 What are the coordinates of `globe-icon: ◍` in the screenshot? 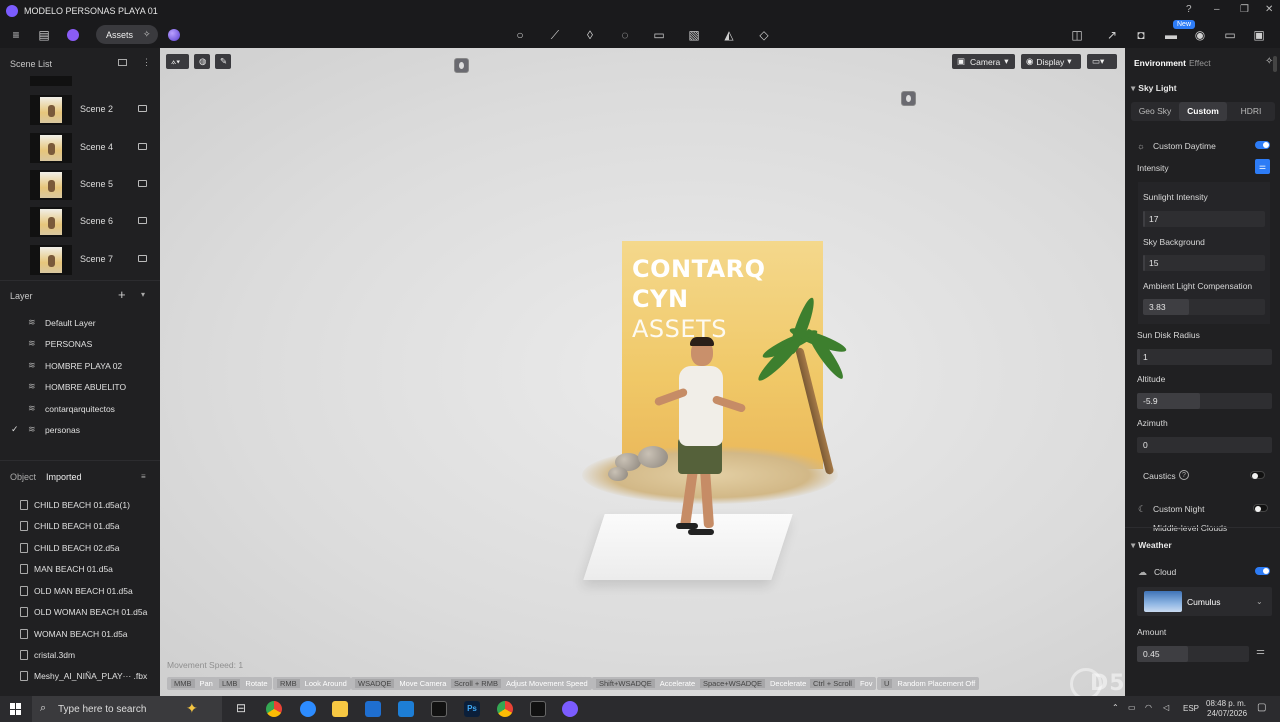 It's located at (202, 61).